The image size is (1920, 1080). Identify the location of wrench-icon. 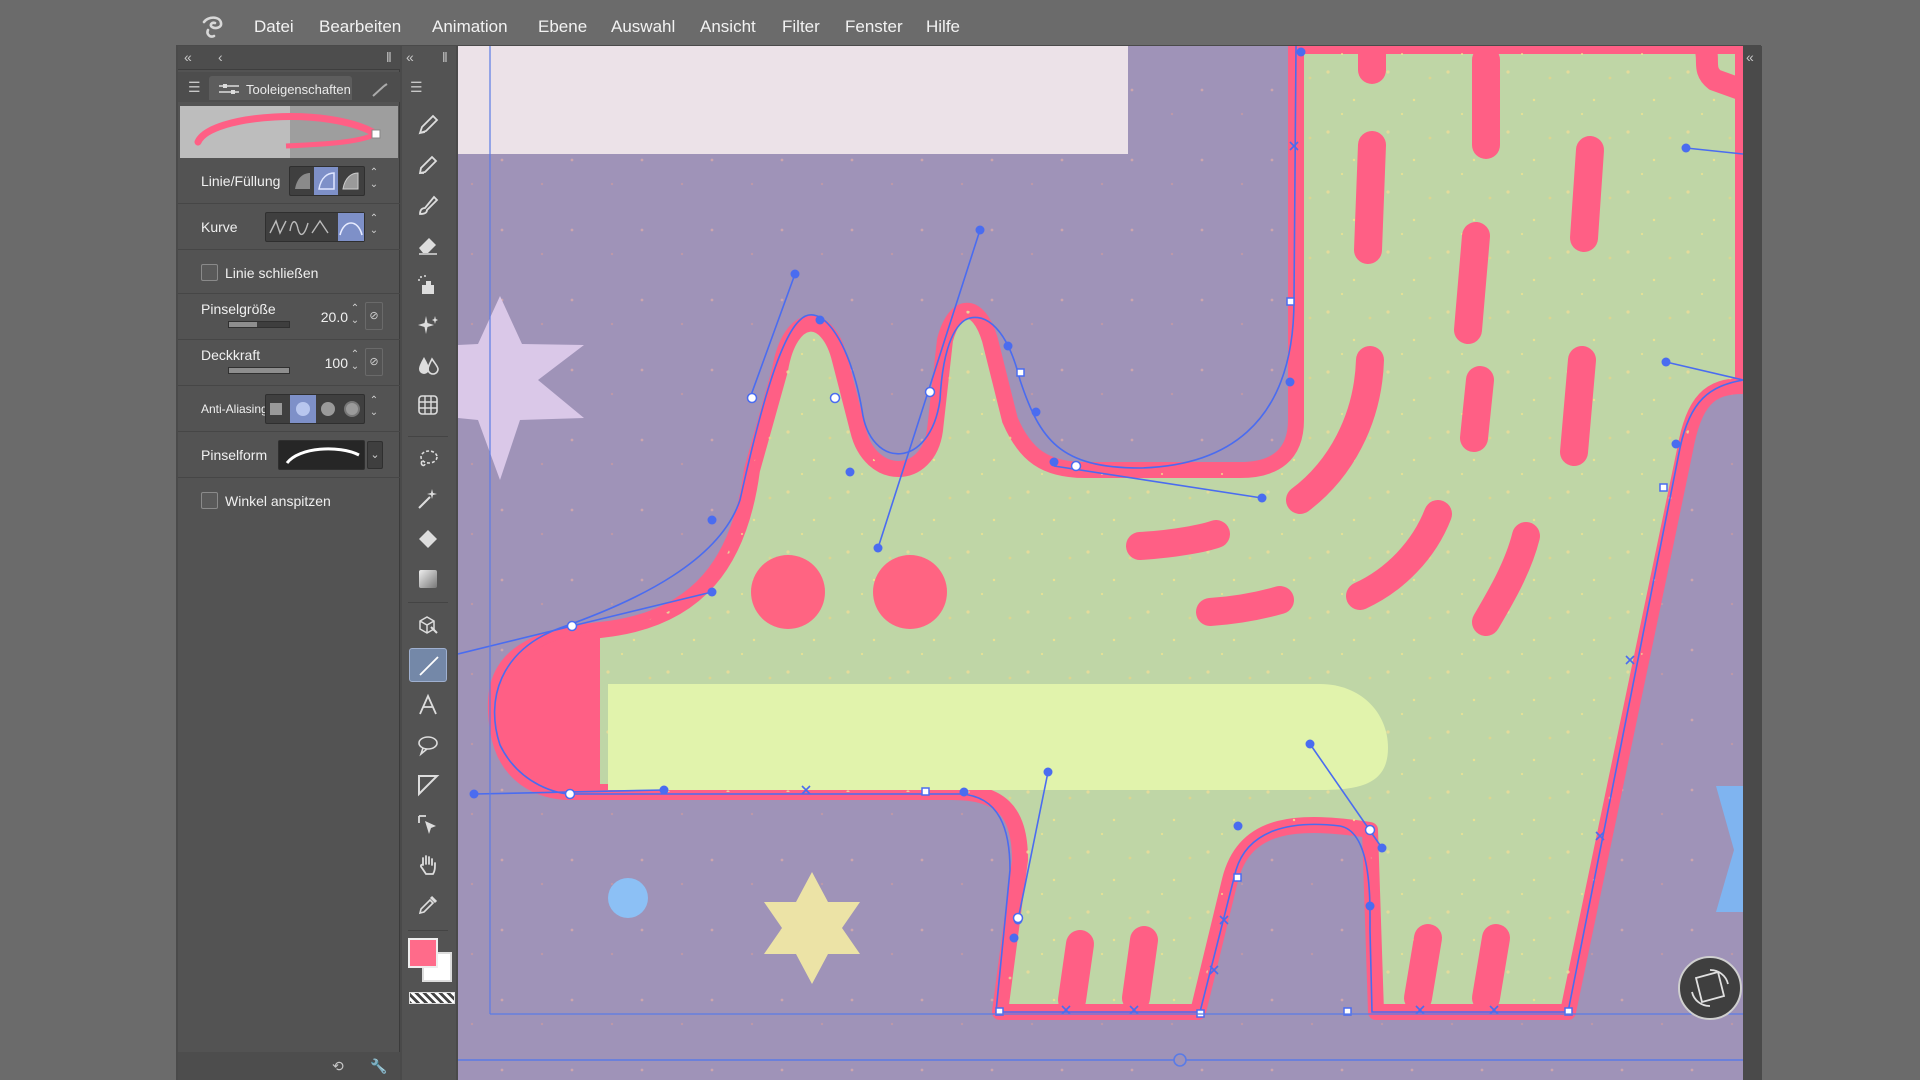
(380, 90).